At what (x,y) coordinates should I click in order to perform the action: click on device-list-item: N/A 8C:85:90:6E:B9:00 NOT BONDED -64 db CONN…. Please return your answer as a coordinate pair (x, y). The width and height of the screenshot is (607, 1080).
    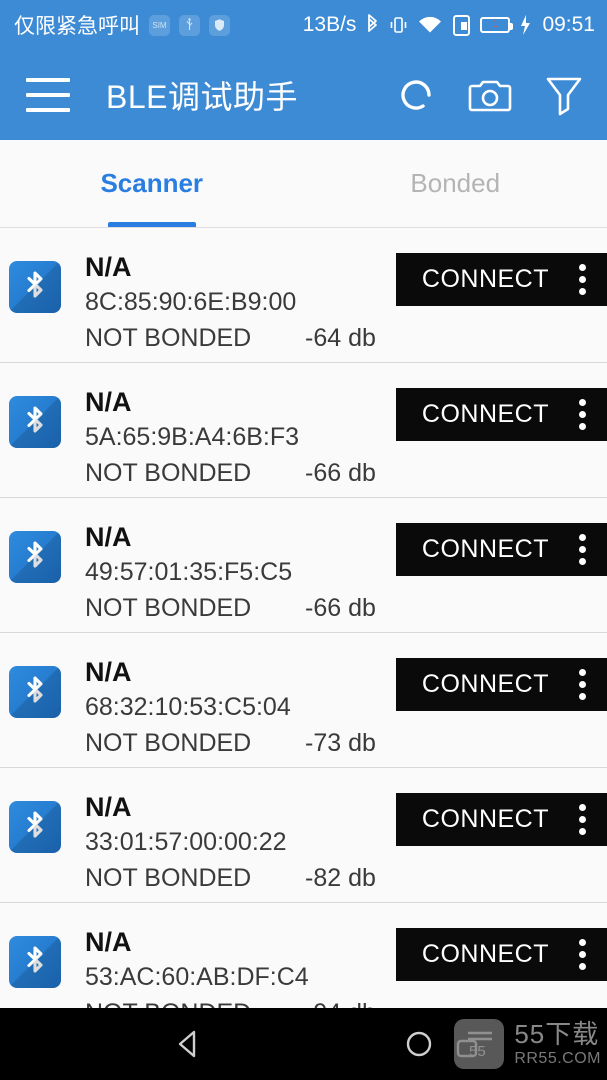
    Looking at the image, I should click on (303, 295).